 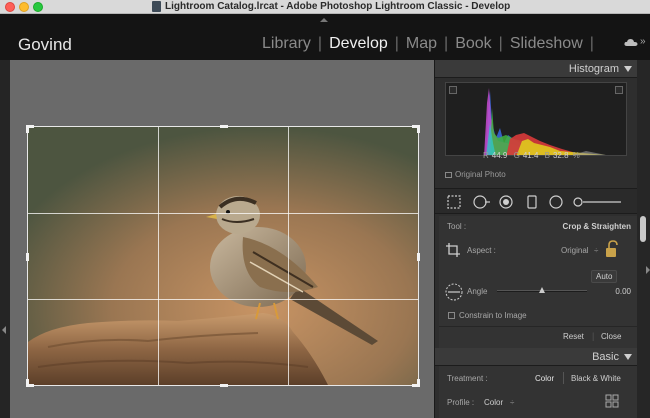 What do you see at coordinates (623, 291) in the screenshot?
I see `angle-value: 0.00` at bounding box center [623, 291].